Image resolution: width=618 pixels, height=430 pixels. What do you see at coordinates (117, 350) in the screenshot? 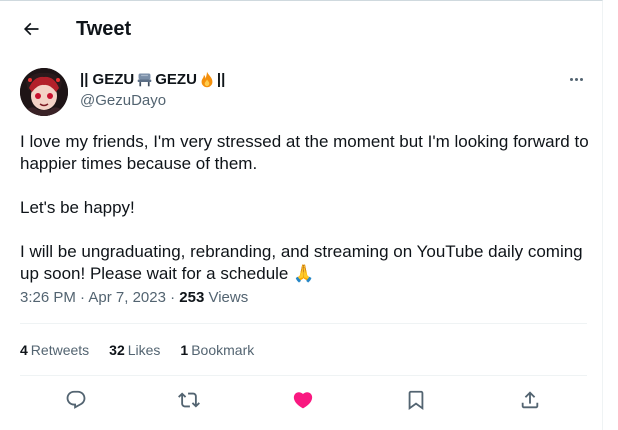
I see `likes-count: 32` at bounding box center [117, 350].